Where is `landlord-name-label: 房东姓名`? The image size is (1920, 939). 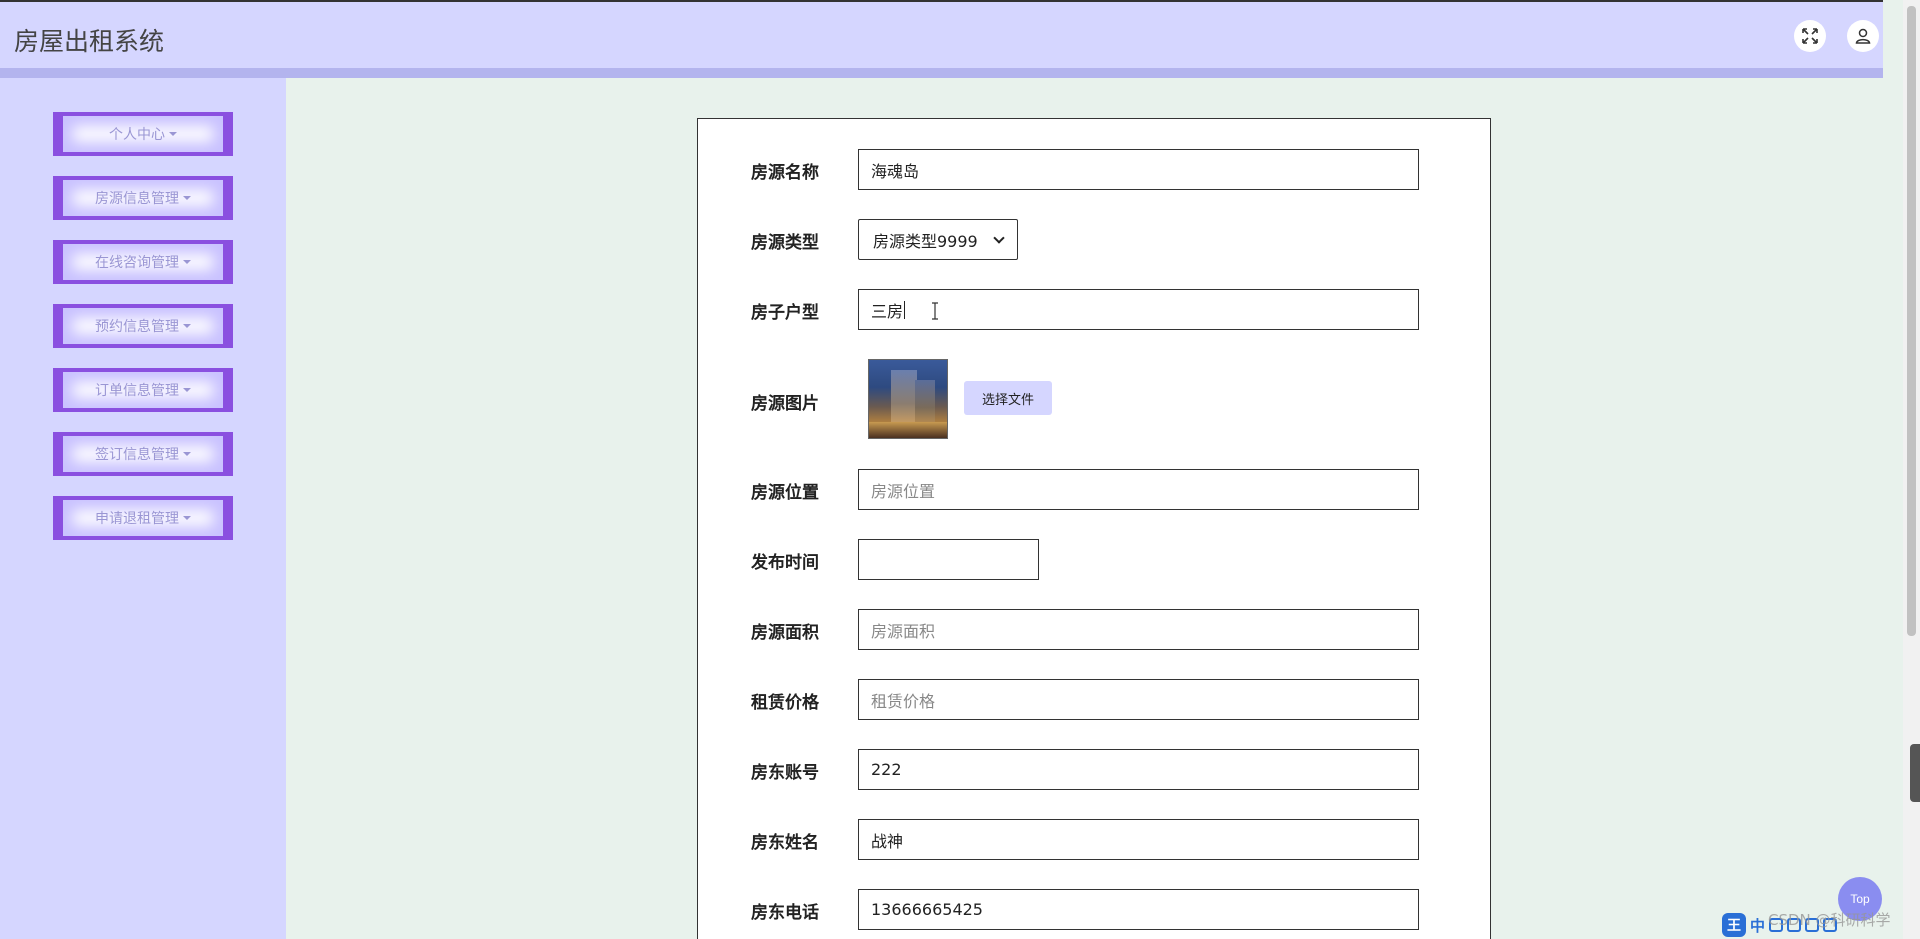
landlord-name-label: 房东姓名 is located at coordinates (785, 843).